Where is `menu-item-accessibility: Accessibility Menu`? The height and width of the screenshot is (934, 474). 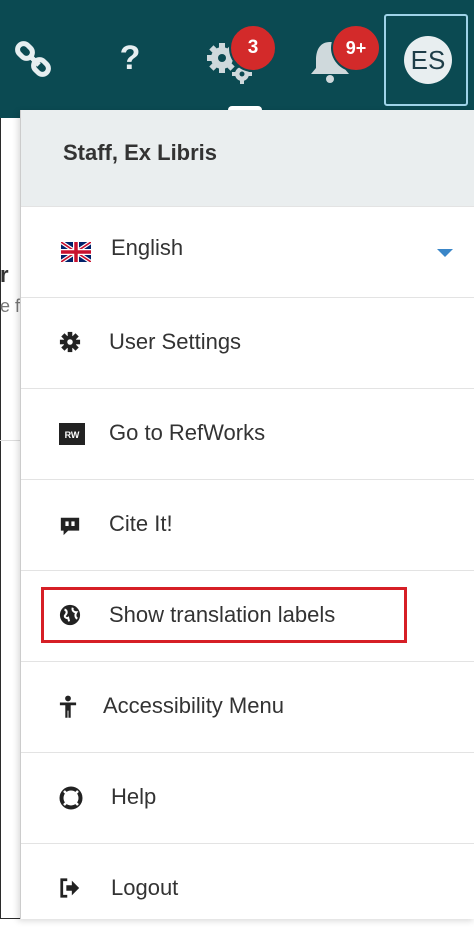
menu-item-accessibility: Accessibility Menu is located at coordinates (247, 706).